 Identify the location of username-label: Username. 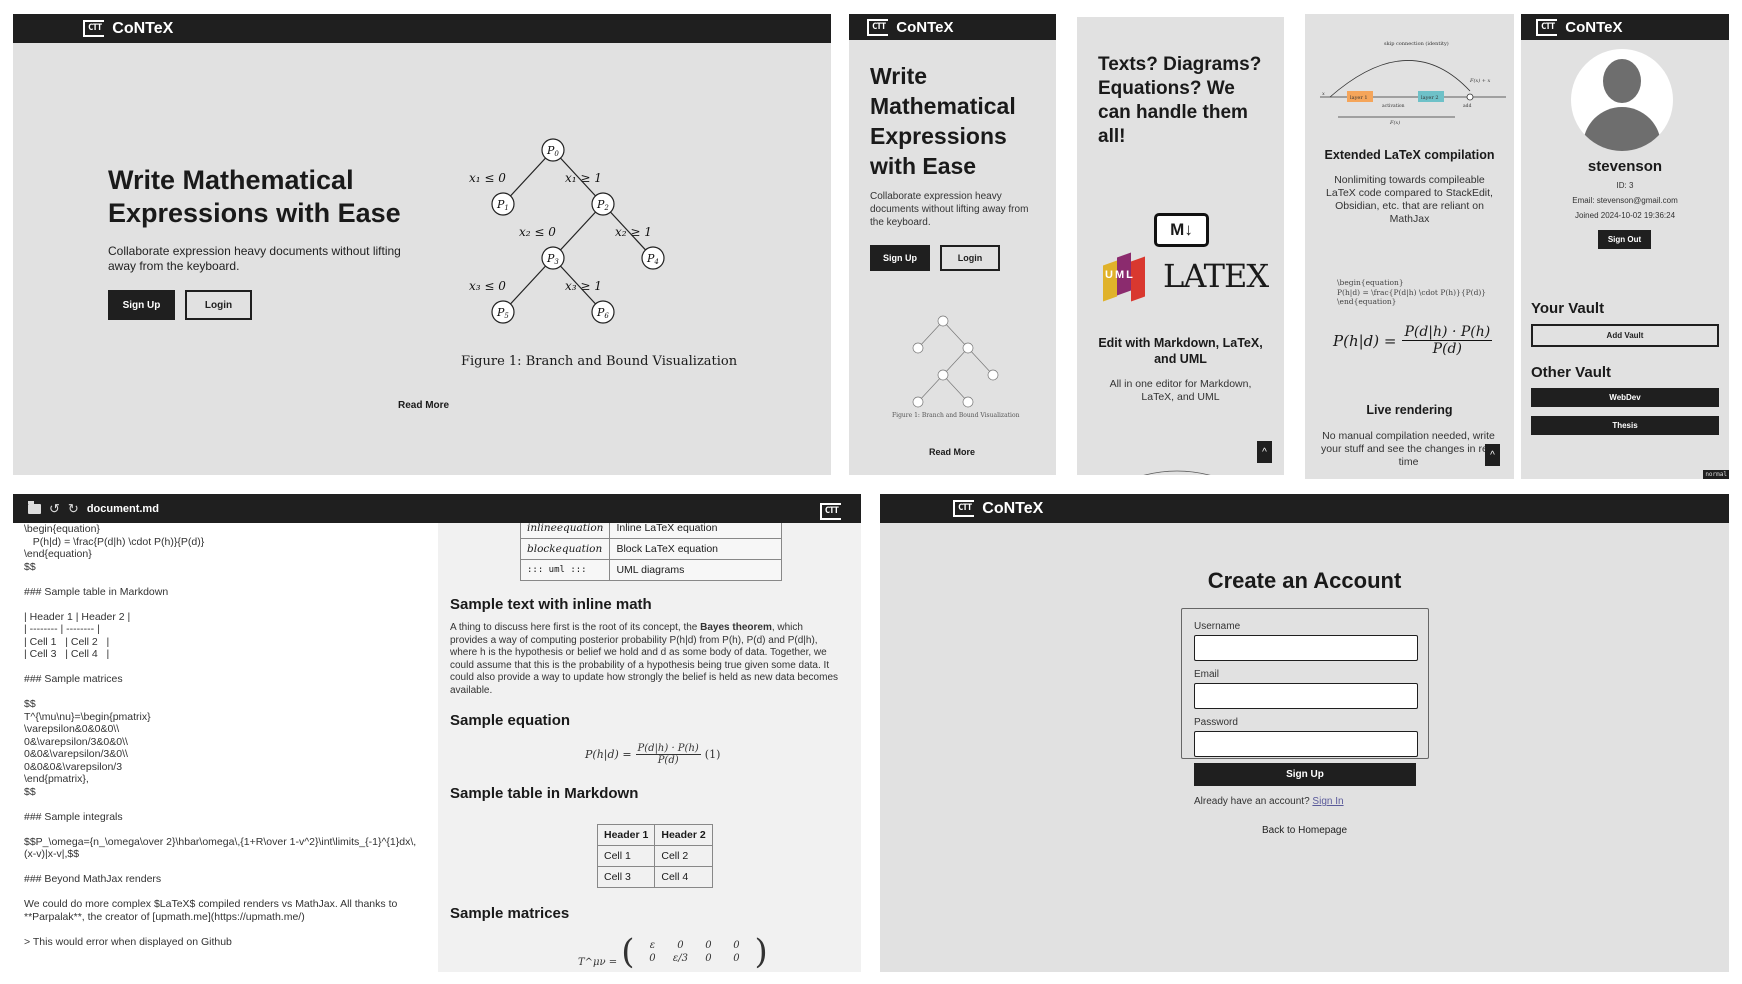
(1217, 626).